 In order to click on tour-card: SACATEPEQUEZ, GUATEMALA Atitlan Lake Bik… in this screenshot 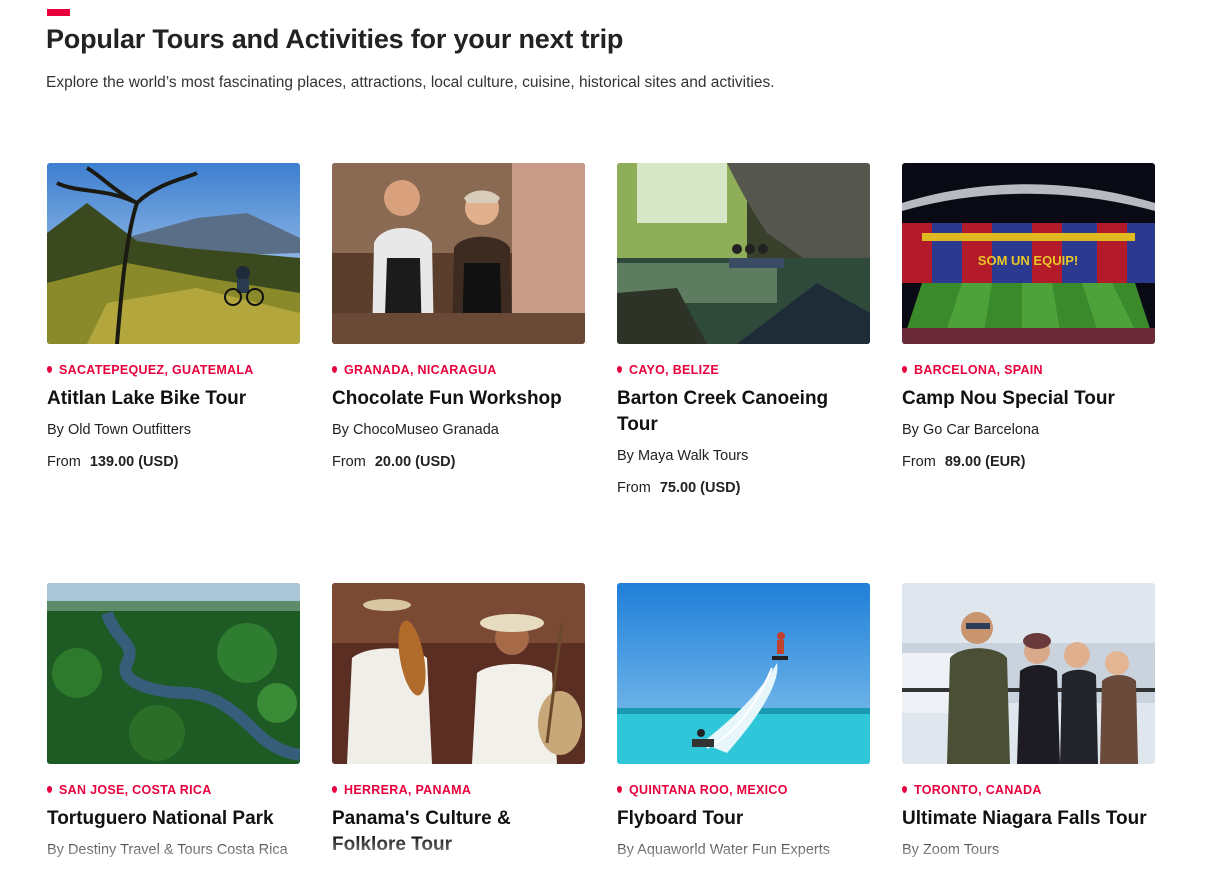, I will do `click(174, 317)`.